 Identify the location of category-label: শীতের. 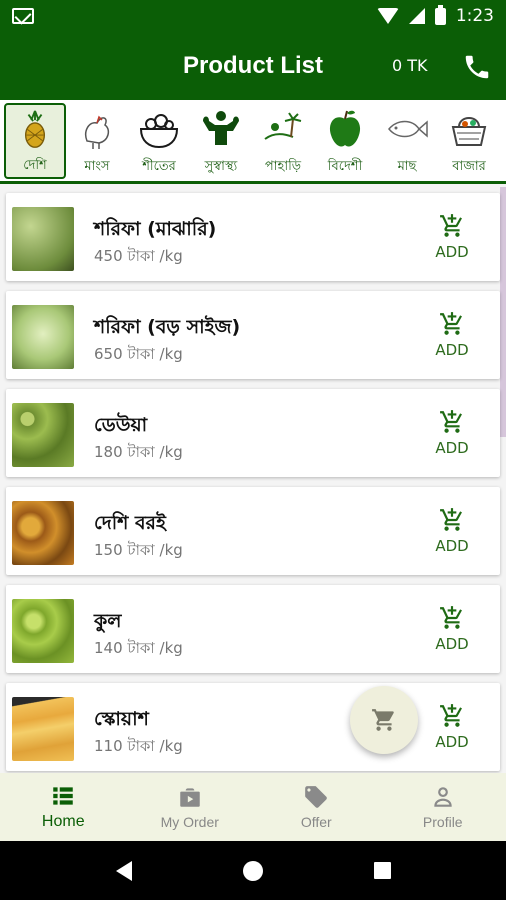
(159, 166).